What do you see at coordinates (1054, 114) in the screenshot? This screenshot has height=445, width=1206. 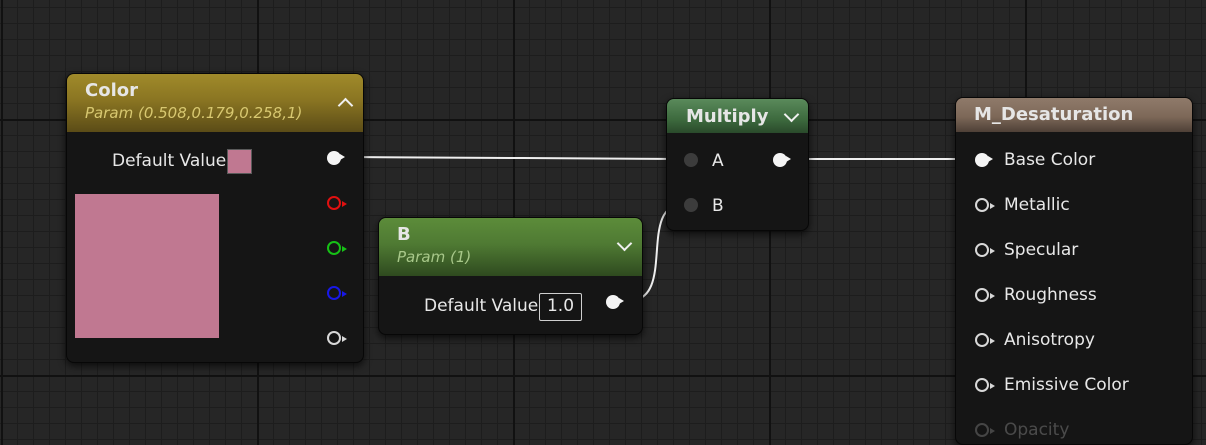 I see `result-node-title: M_Desaturation` at bounding box center [1054, 114].